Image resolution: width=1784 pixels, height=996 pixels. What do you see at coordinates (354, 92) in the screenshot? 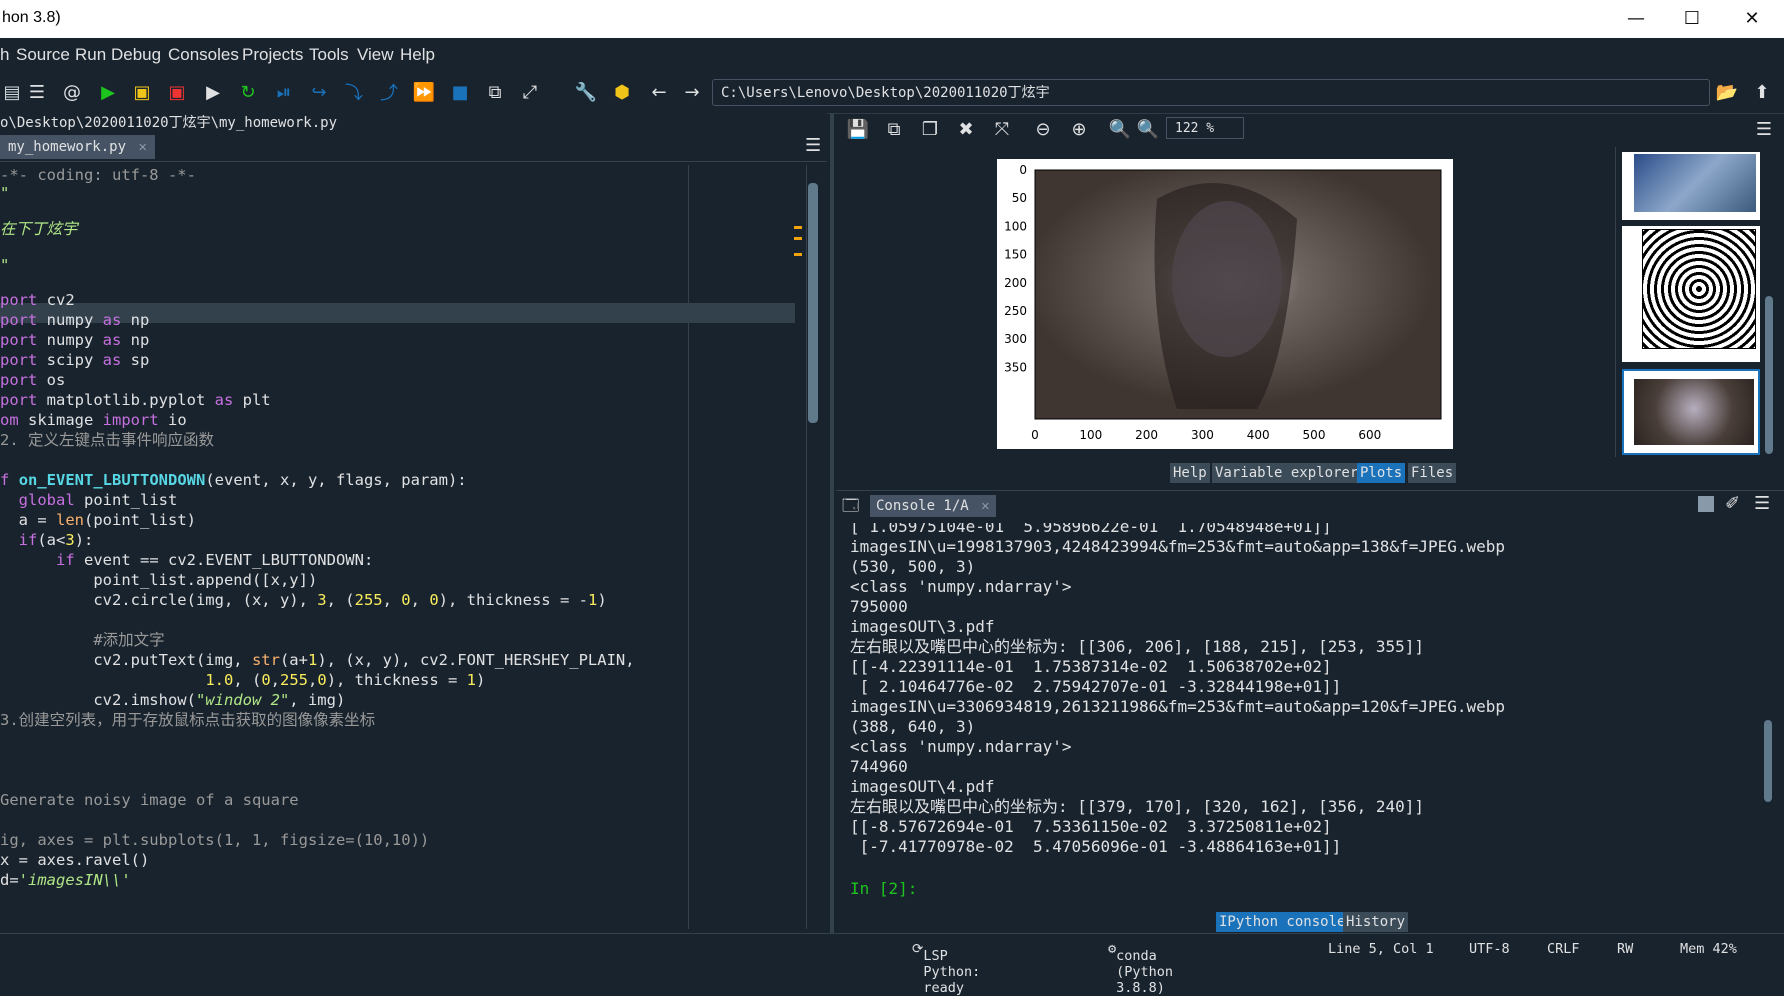
I see `step-into-icon: ⤵` at bounding box center [354, 92].